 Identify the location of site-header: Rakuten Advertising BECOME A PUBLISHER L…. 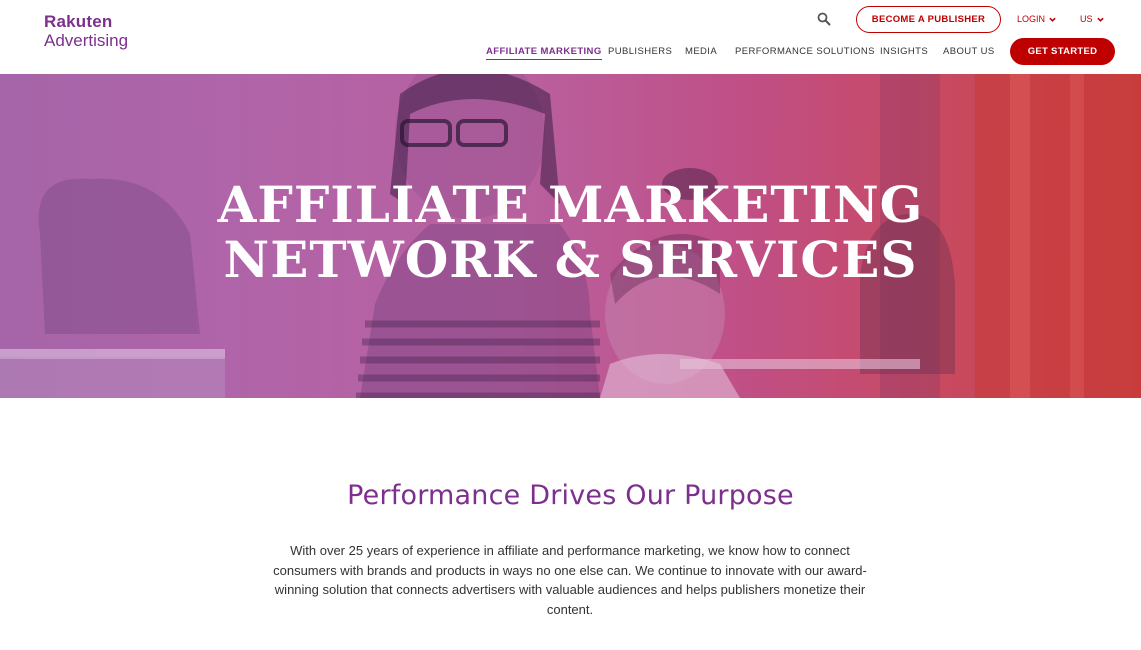
(570, 37).